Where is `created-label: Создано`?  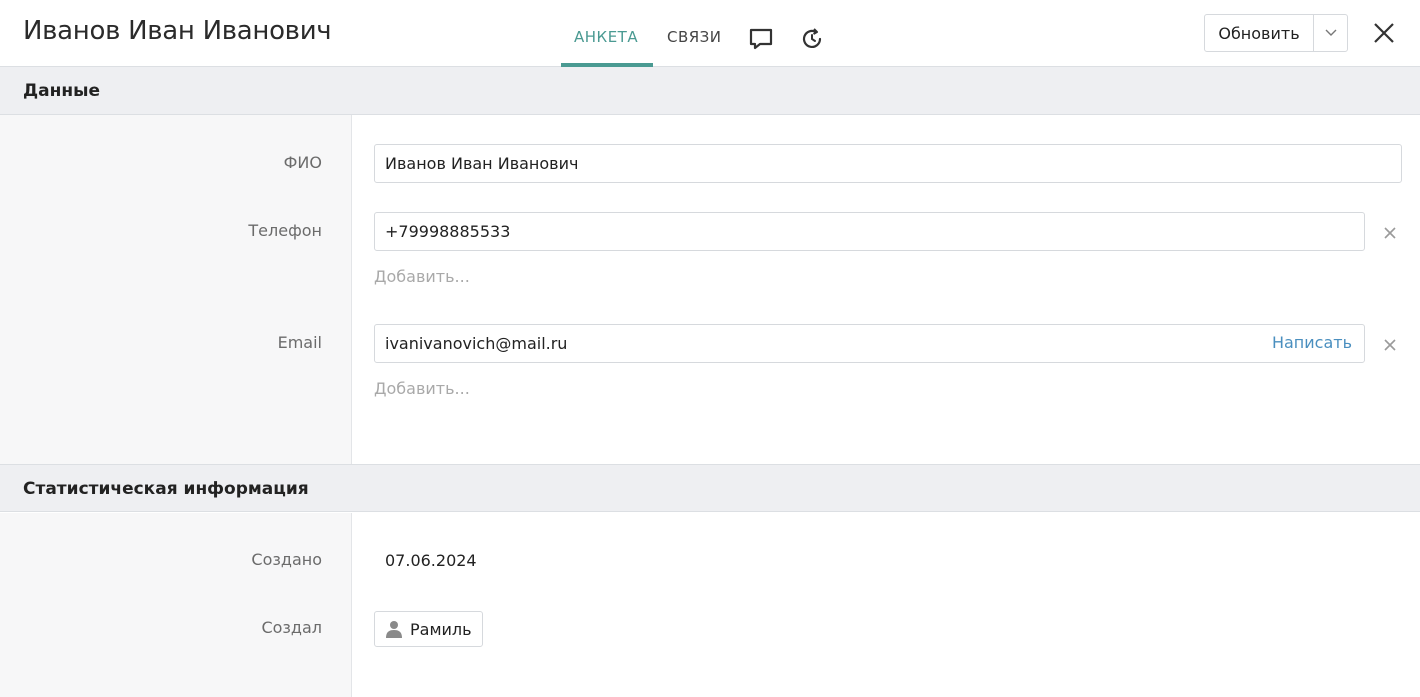
created-label: Создано is located at coordinates (286, 559).